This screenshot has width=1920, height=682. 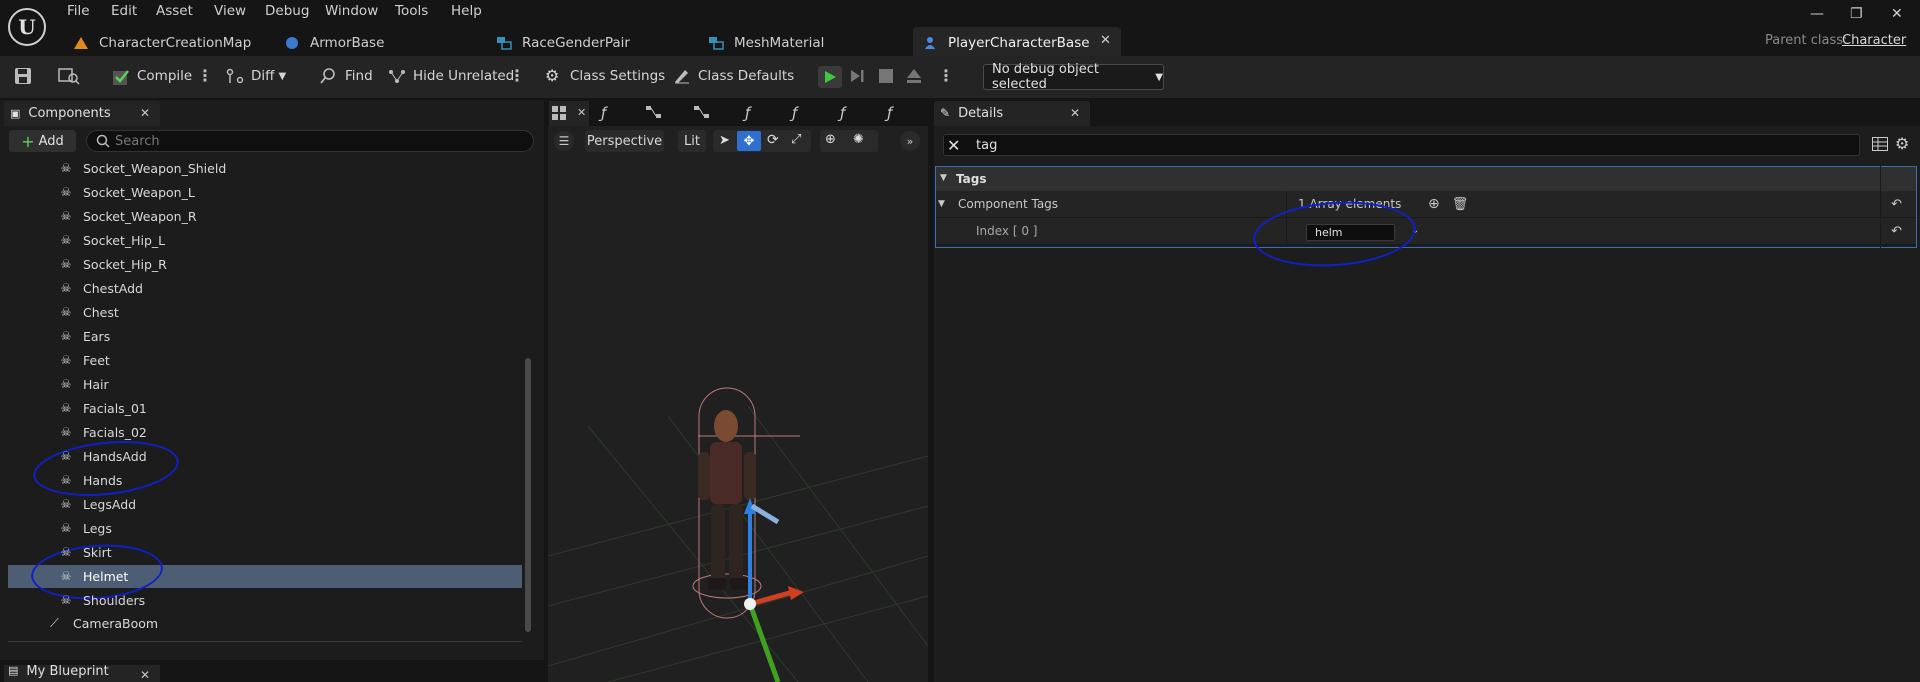 What do you see at coordinates (152, 76) in the screenshot?
I see `compile-button: Compile` at bounding box center [152, 76].